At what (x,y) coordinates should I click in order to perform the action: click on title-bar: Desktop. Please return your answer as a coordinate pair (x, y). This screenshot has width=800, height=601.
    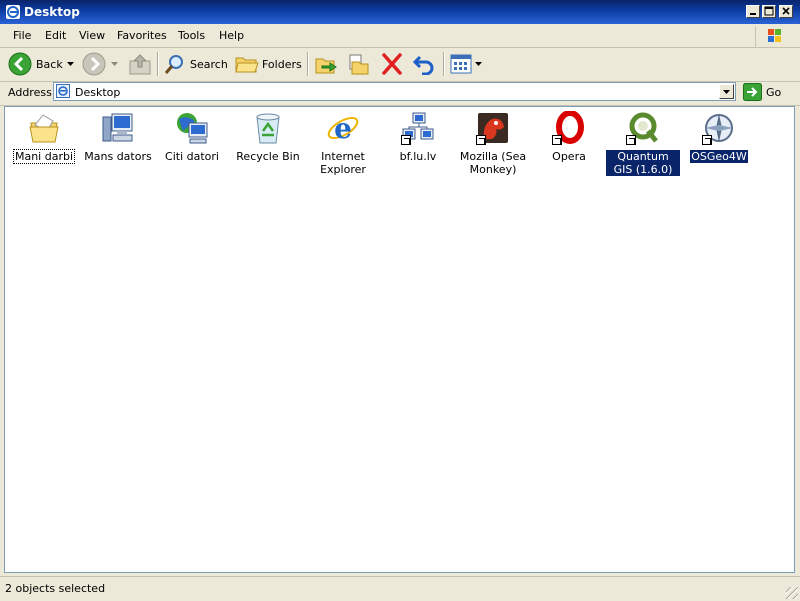
    Looking at the image, I should click on (400, 12).